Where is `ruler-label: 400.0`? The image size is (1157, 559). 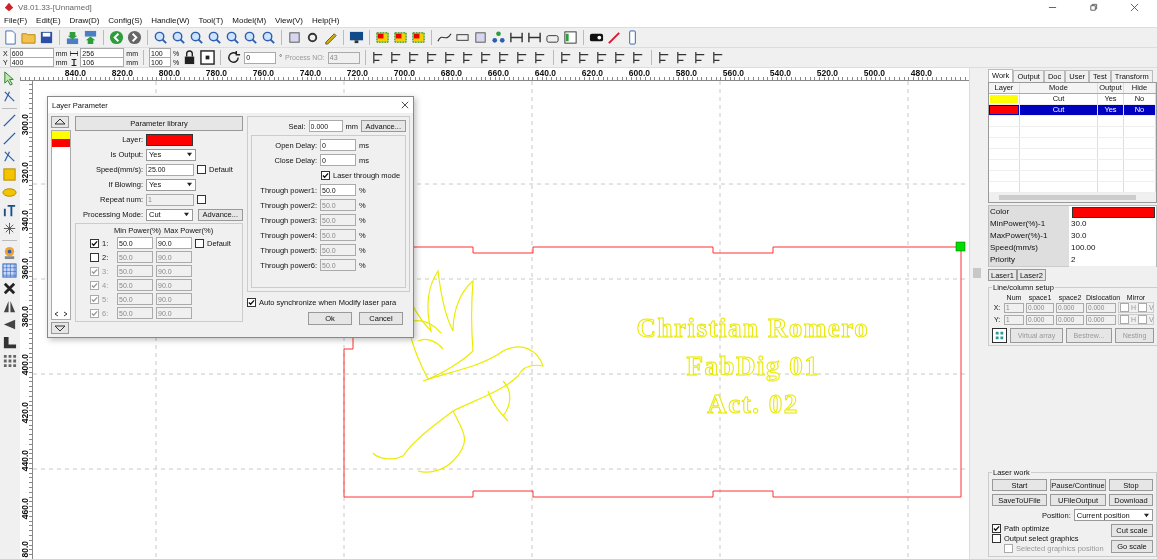
ruler-label: 400.0 is located at coordinates (25, 365).